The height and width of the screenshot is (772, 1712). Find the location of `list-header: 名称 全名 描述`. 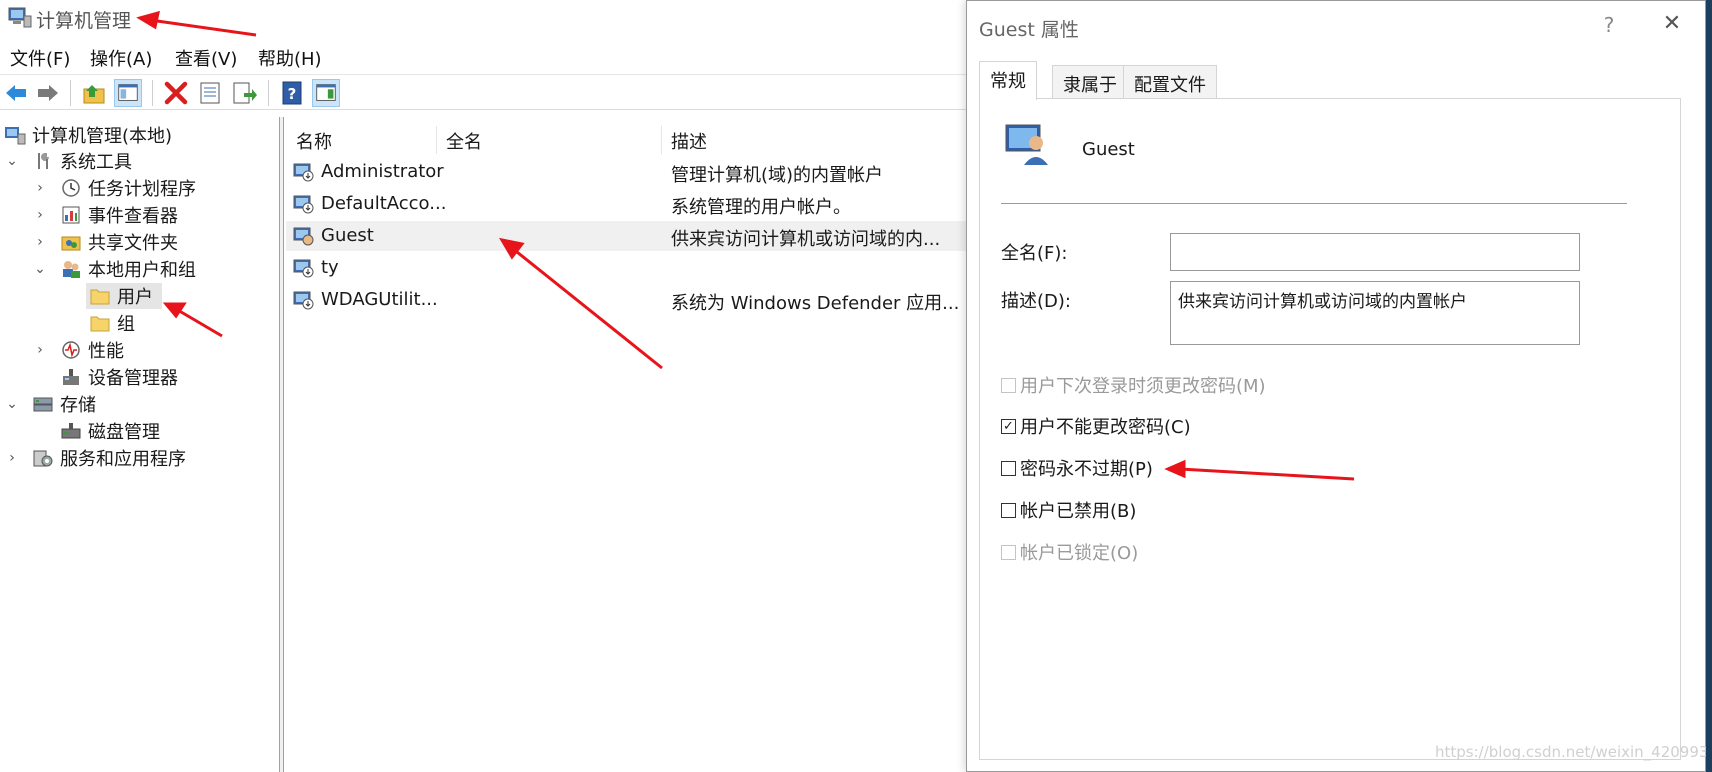

list-header: 名称 全名 描述 is located at coordinates (626, 138).